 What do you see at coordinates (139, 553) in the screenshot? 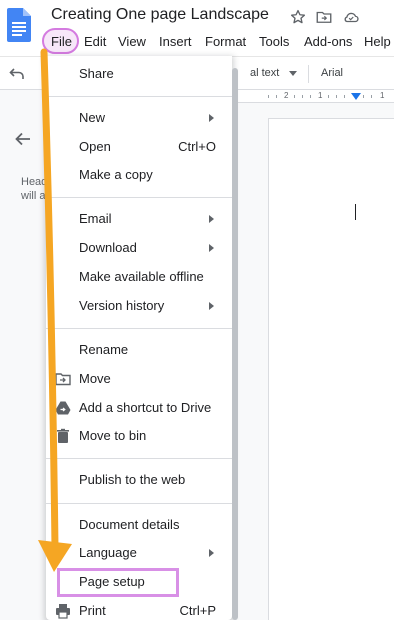
I see `menu-item-language: Language` at bounding box center [139, 553].